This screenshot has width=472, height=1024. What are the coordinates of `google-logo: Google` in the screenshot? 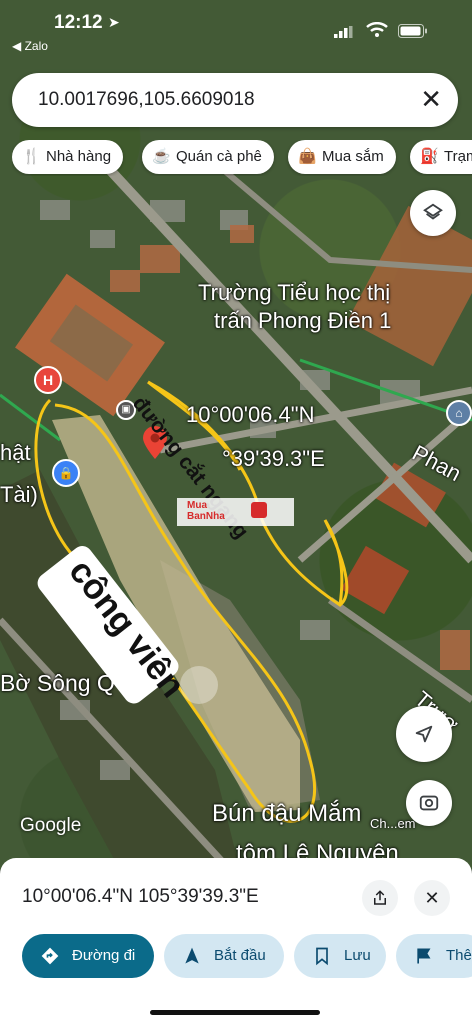 It's located at (51, 825).